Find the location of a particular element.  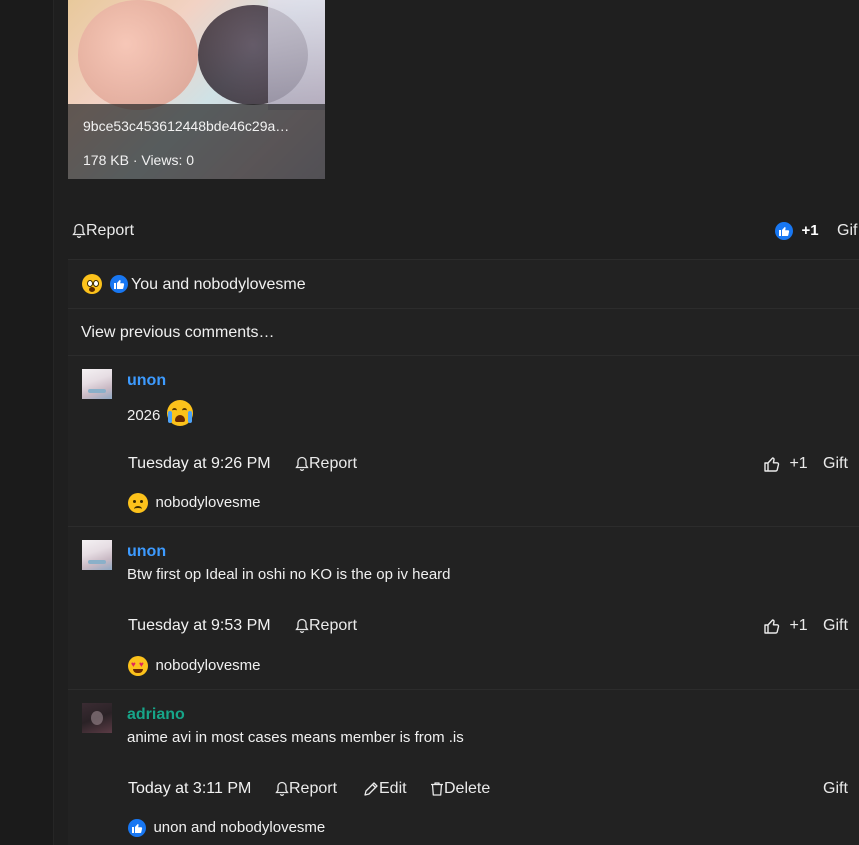

reactions-icons is located at coordinates (105, 284).